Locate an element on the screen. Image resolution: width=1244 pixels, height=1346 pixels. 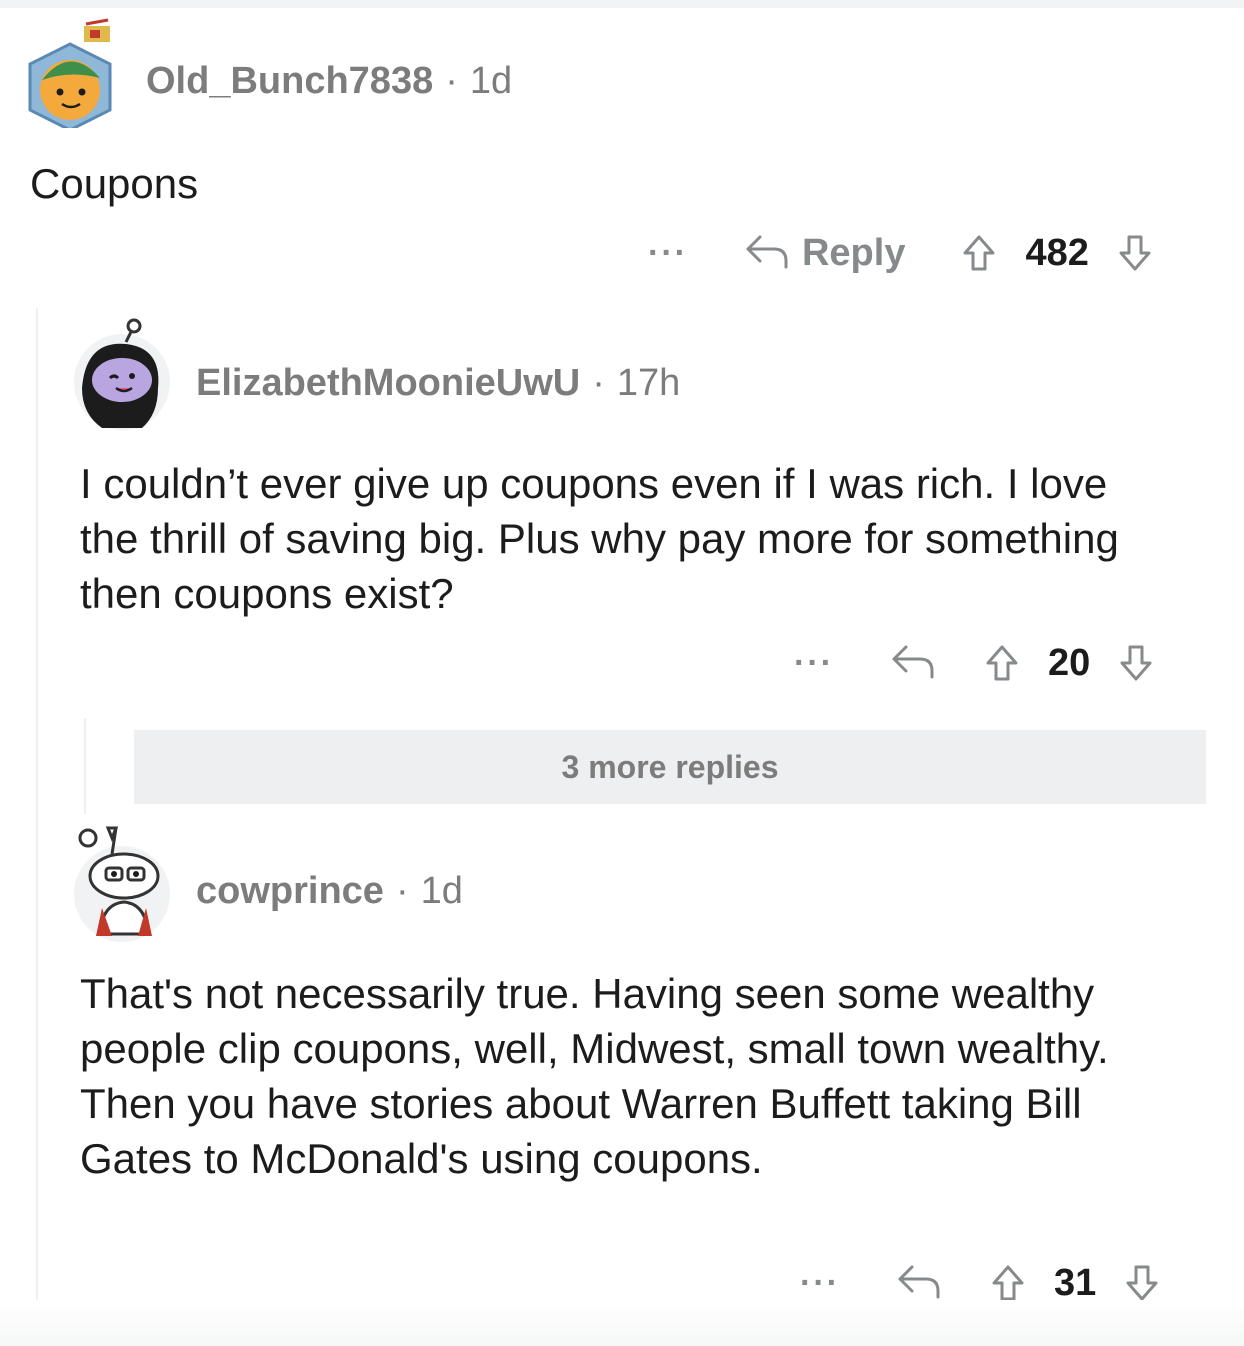
comment-1-downvote-button is located at coordinates (1135, 253).